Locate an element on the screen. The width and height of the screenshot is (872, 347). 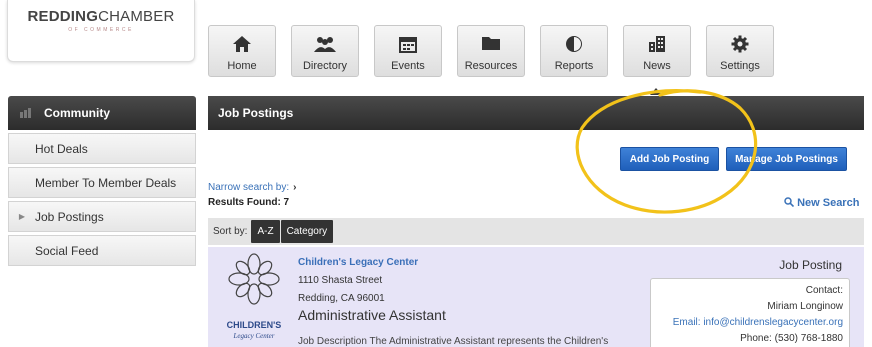
page-title-bar: Job Postings is located at coordinates (536, 113).